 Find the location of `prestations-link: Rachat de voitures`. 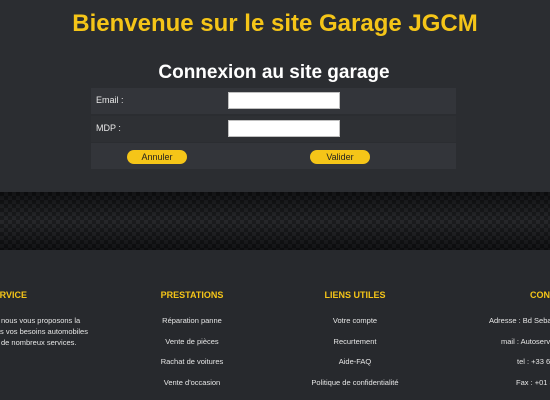

prestations-link: Rachat de voitures is located at coordinates (192, 361).